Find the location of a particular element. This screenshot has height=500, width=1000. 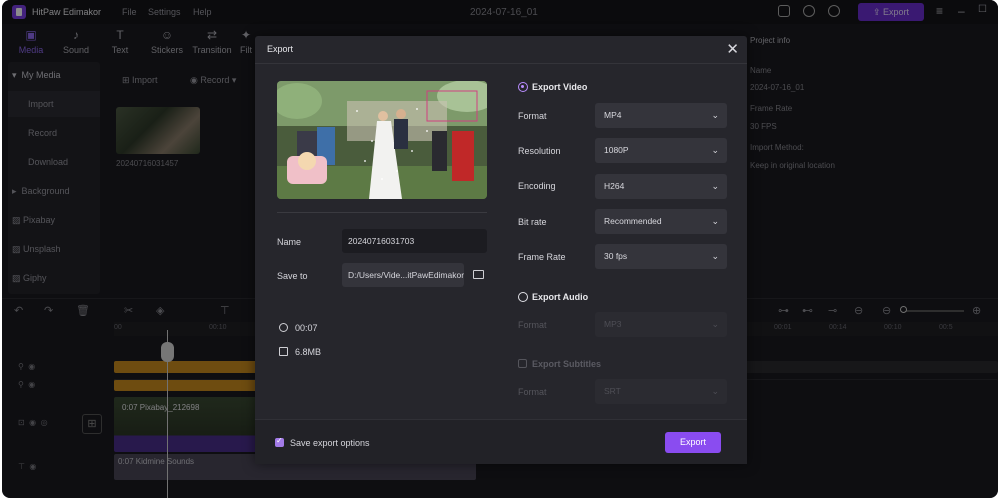

audio-format-label: Format is located at coordinates (532, 325).